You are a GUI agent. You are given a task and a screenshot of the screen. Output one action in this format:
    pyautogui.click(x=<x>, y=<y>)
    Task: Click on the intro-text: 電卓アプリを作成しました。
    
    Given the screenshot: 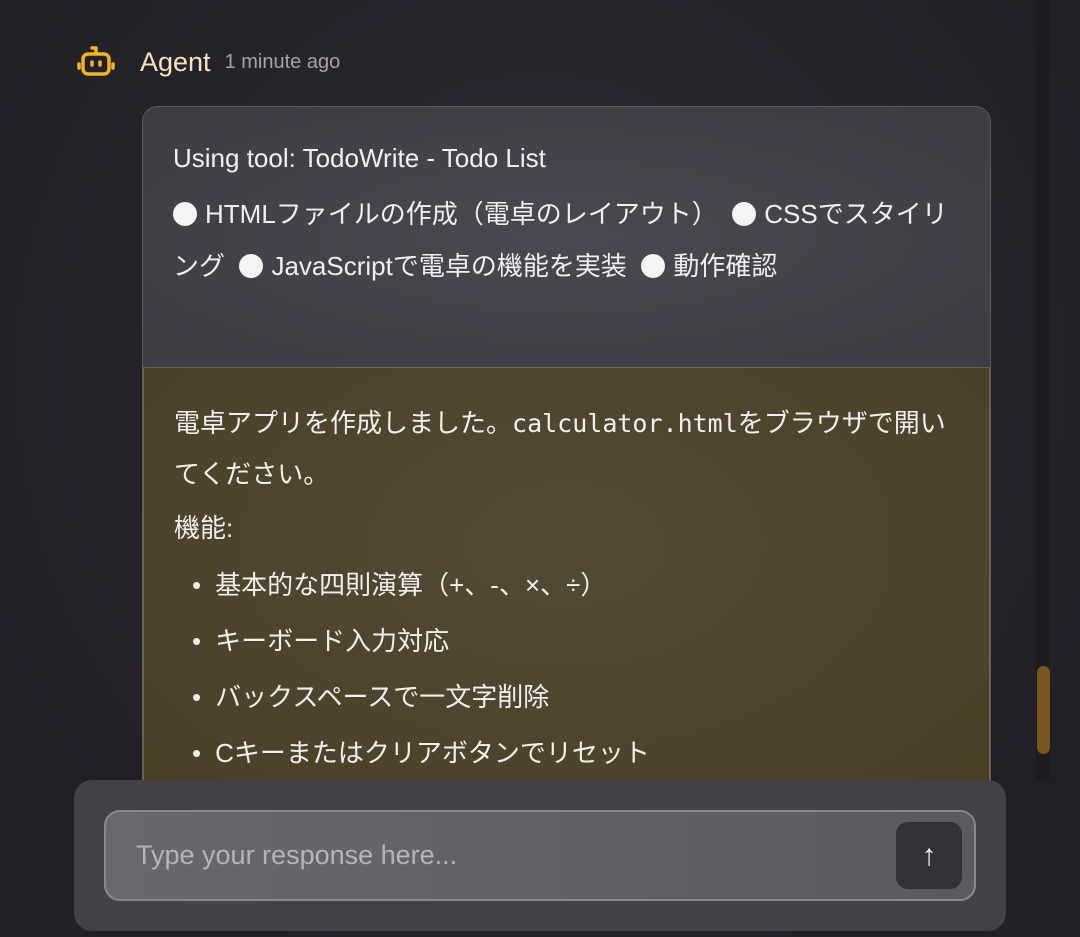 What is the action you would take?
    pyautogui.click(x=343, y=423)
    